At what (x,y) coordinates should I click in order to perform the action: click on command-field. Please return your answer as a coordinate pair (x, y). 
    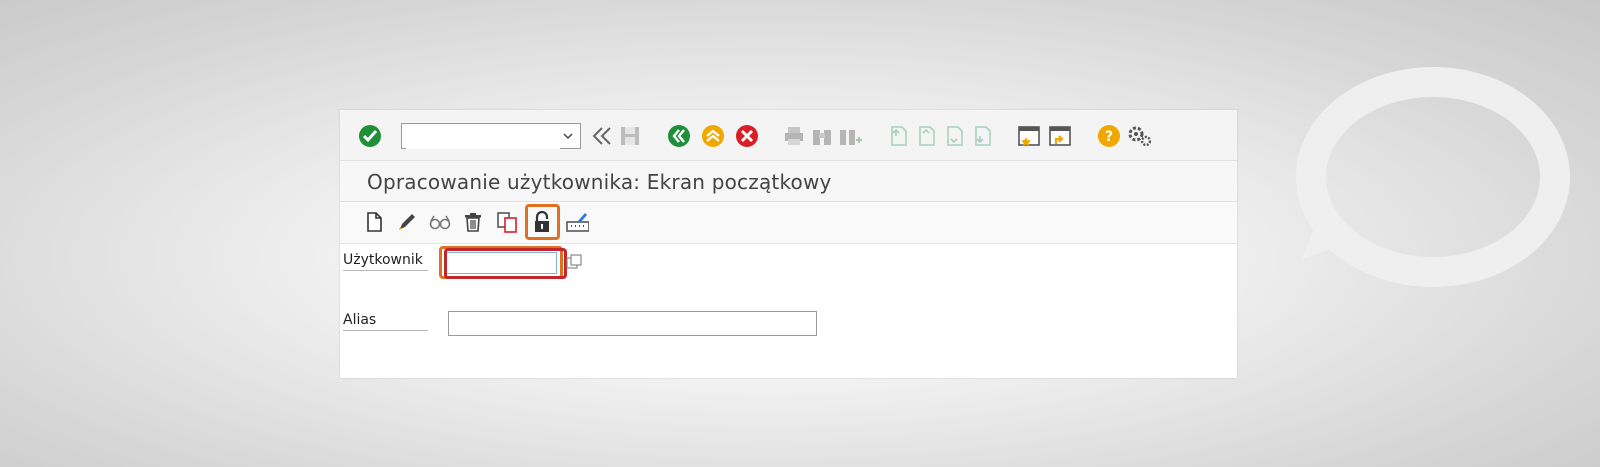
    Looking at the image, I should click on (491, 136).